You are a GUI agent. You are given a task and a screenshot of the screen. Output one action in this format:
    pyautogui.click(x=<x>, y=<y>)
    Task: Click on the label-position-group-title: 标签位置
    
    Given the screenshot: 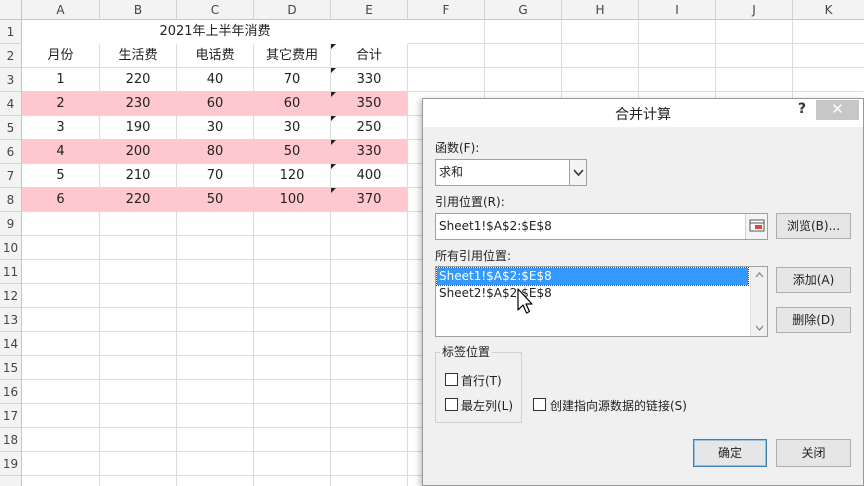 What is the action you would take?
    pyautogui.click(x=466, y=351)
    